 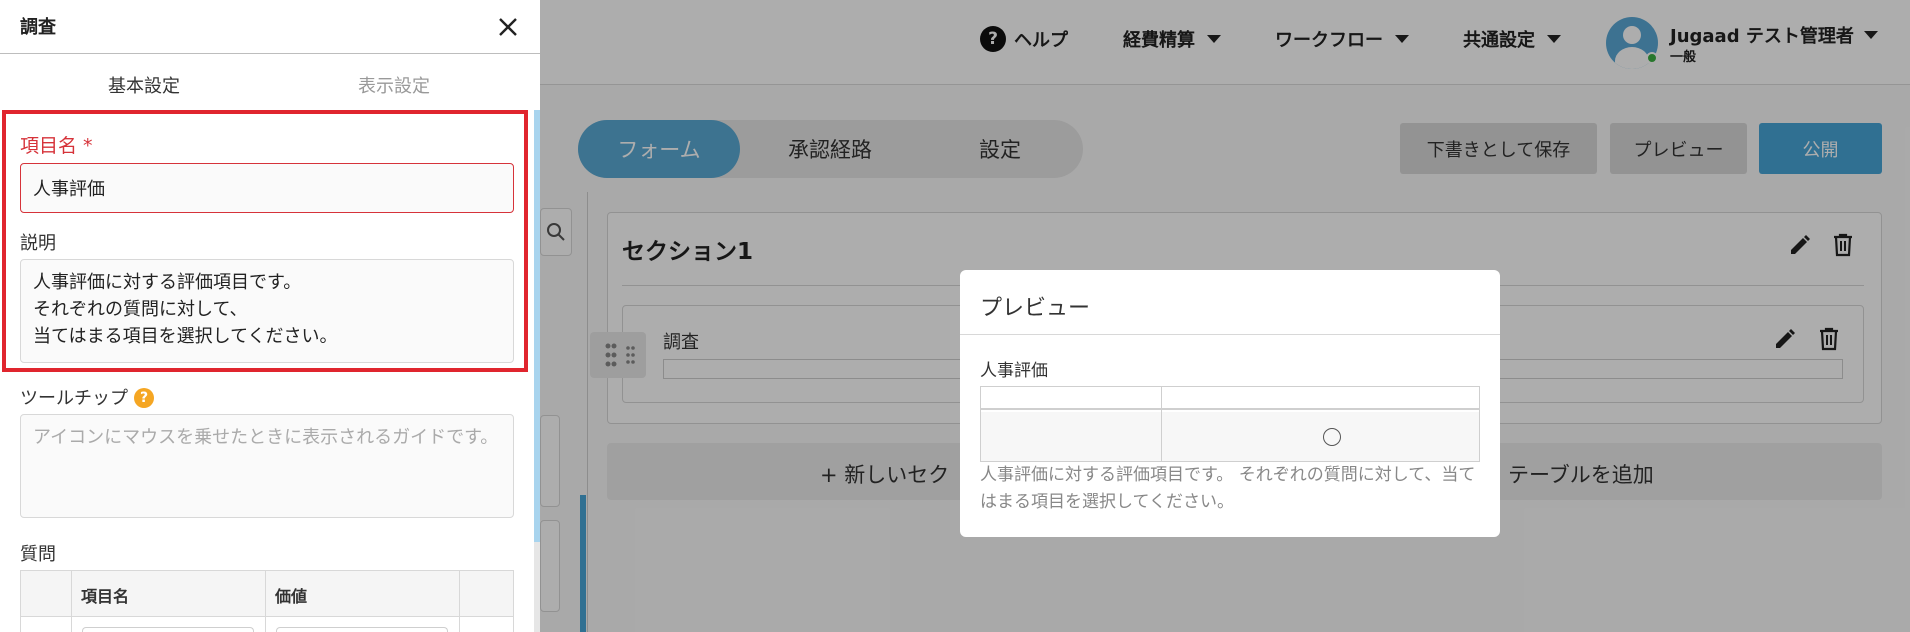 What do you see at coordinates (1035, 308) in the screenshot?
I see `dialog-title: プレビュー` at bounding box center [1035, 308].